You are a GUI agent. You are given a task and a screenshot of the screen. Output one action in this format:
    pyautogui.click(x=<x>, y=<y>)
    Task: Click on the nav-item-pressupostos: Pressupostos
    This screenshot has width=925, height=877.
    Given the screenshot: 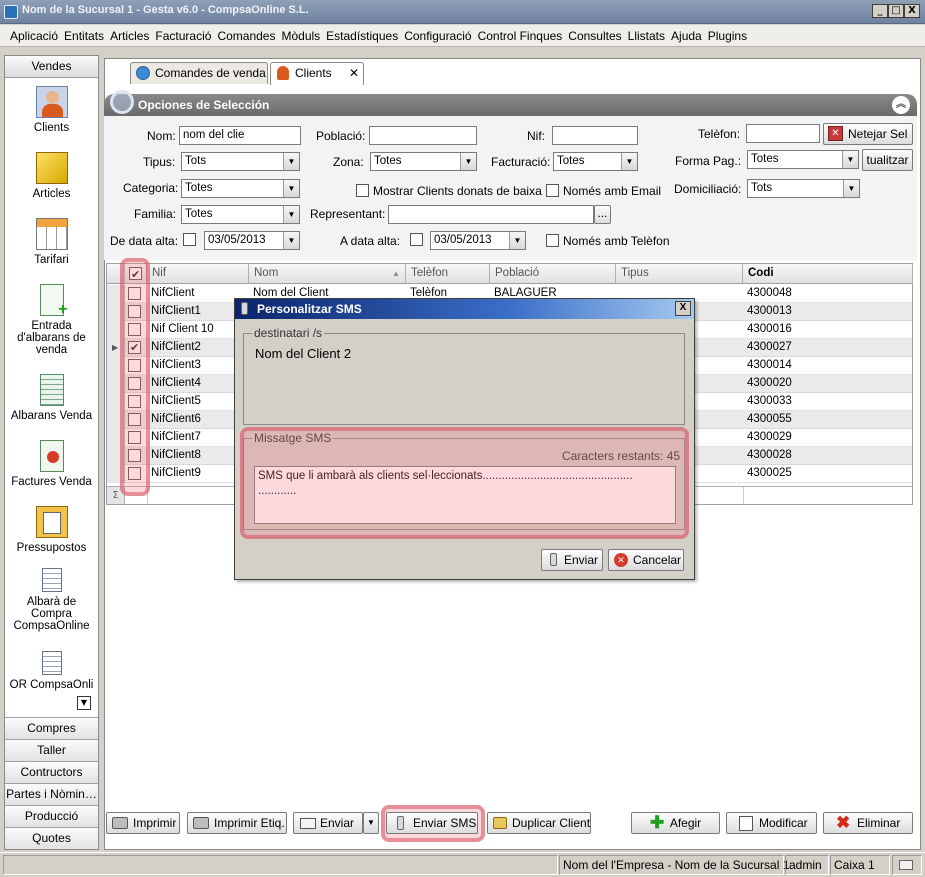 What is the action you would take?
    pyautogui.click(x=51, y=530)
    